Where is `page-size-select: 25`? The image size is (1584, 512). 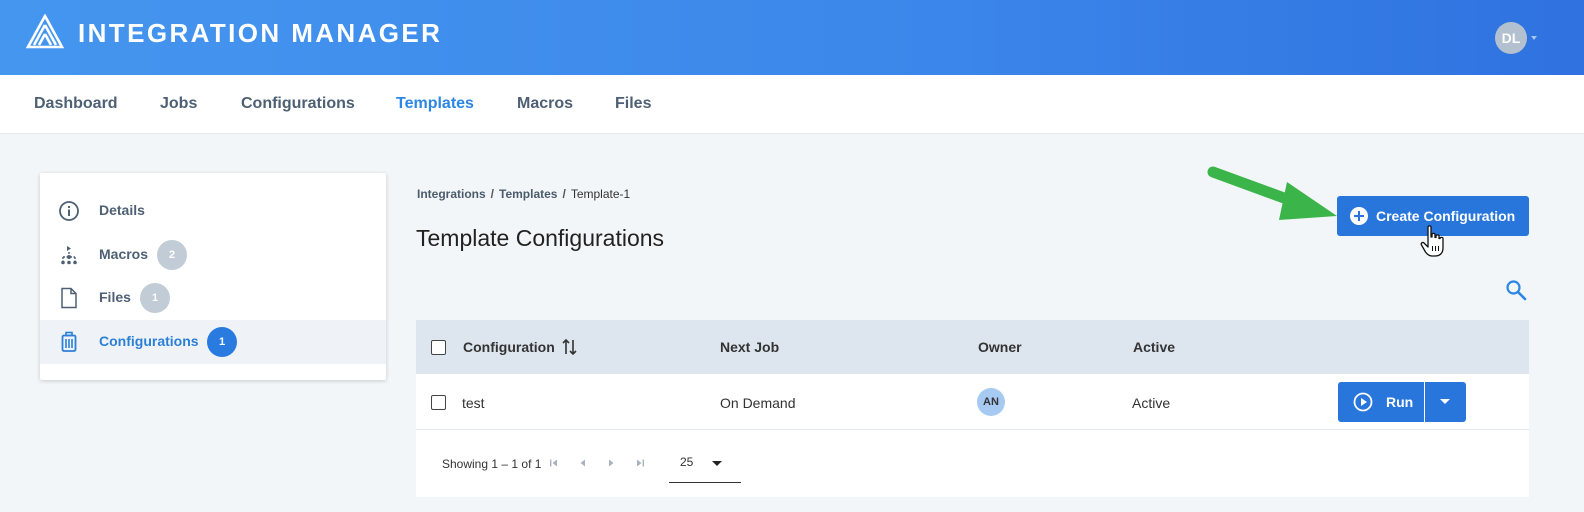 page-size-select: 25 is located at coordinates (705, 464).